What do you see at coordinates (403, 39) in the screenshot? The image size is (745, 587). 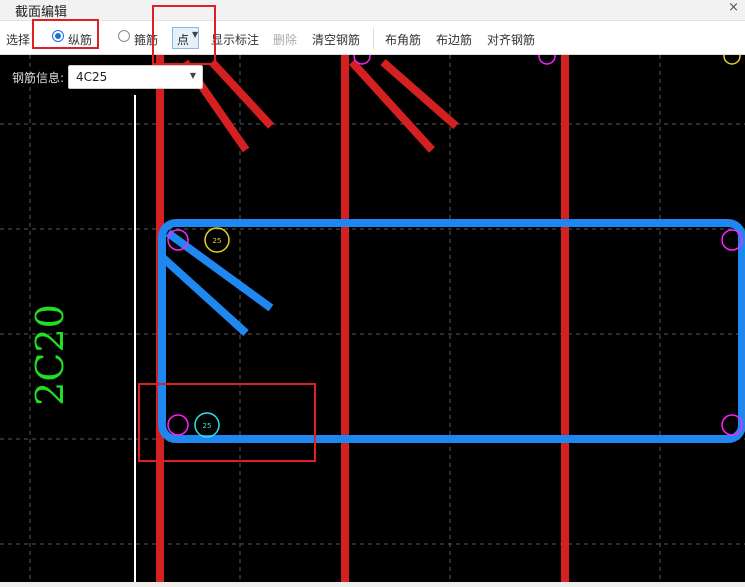 I see `place-corner-rebar-button: 布角筋` at bounding box center [403, 39].